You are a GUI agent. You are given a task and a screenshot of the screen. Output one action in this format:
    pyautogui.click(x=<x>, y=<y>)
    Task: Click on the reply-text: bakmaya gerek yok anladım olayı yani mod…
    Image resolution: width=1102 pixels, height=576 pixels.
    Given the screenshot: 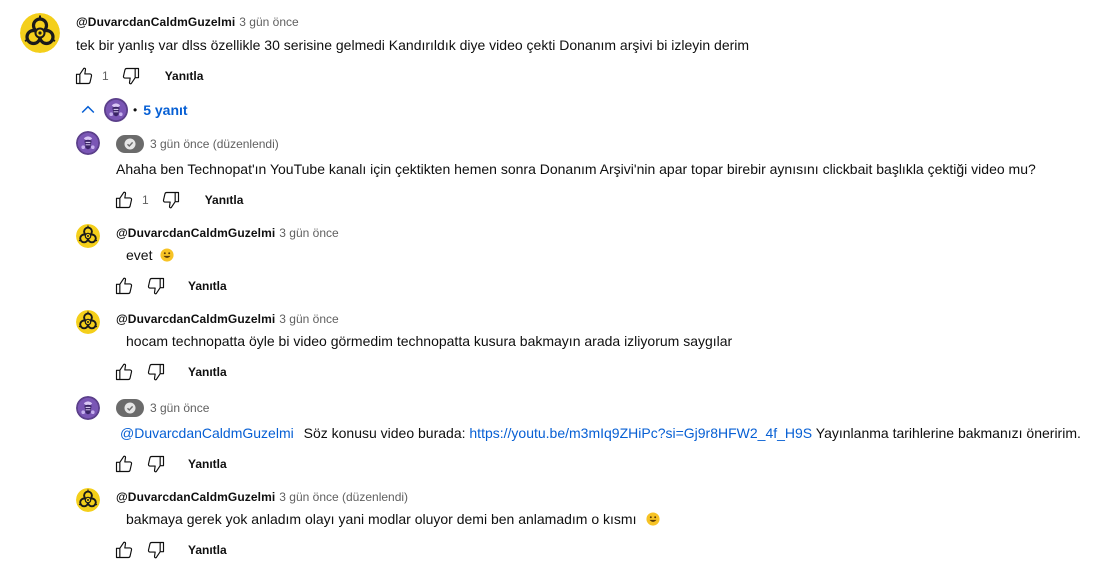 What is the action you would take?
    pyautogui.click(x=381, y=519)
    